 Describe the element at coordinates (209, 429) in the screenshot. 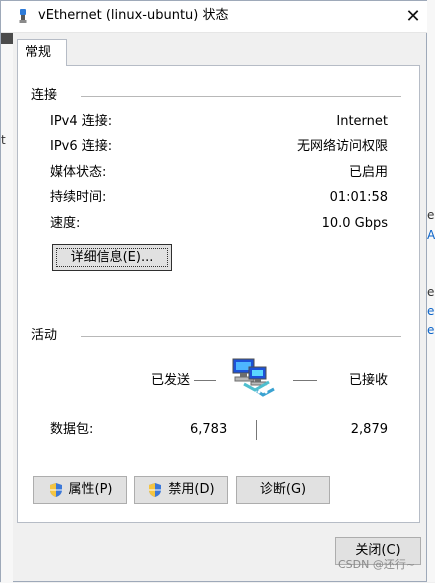

I see `packets-sent-value: 6,783` at that location.